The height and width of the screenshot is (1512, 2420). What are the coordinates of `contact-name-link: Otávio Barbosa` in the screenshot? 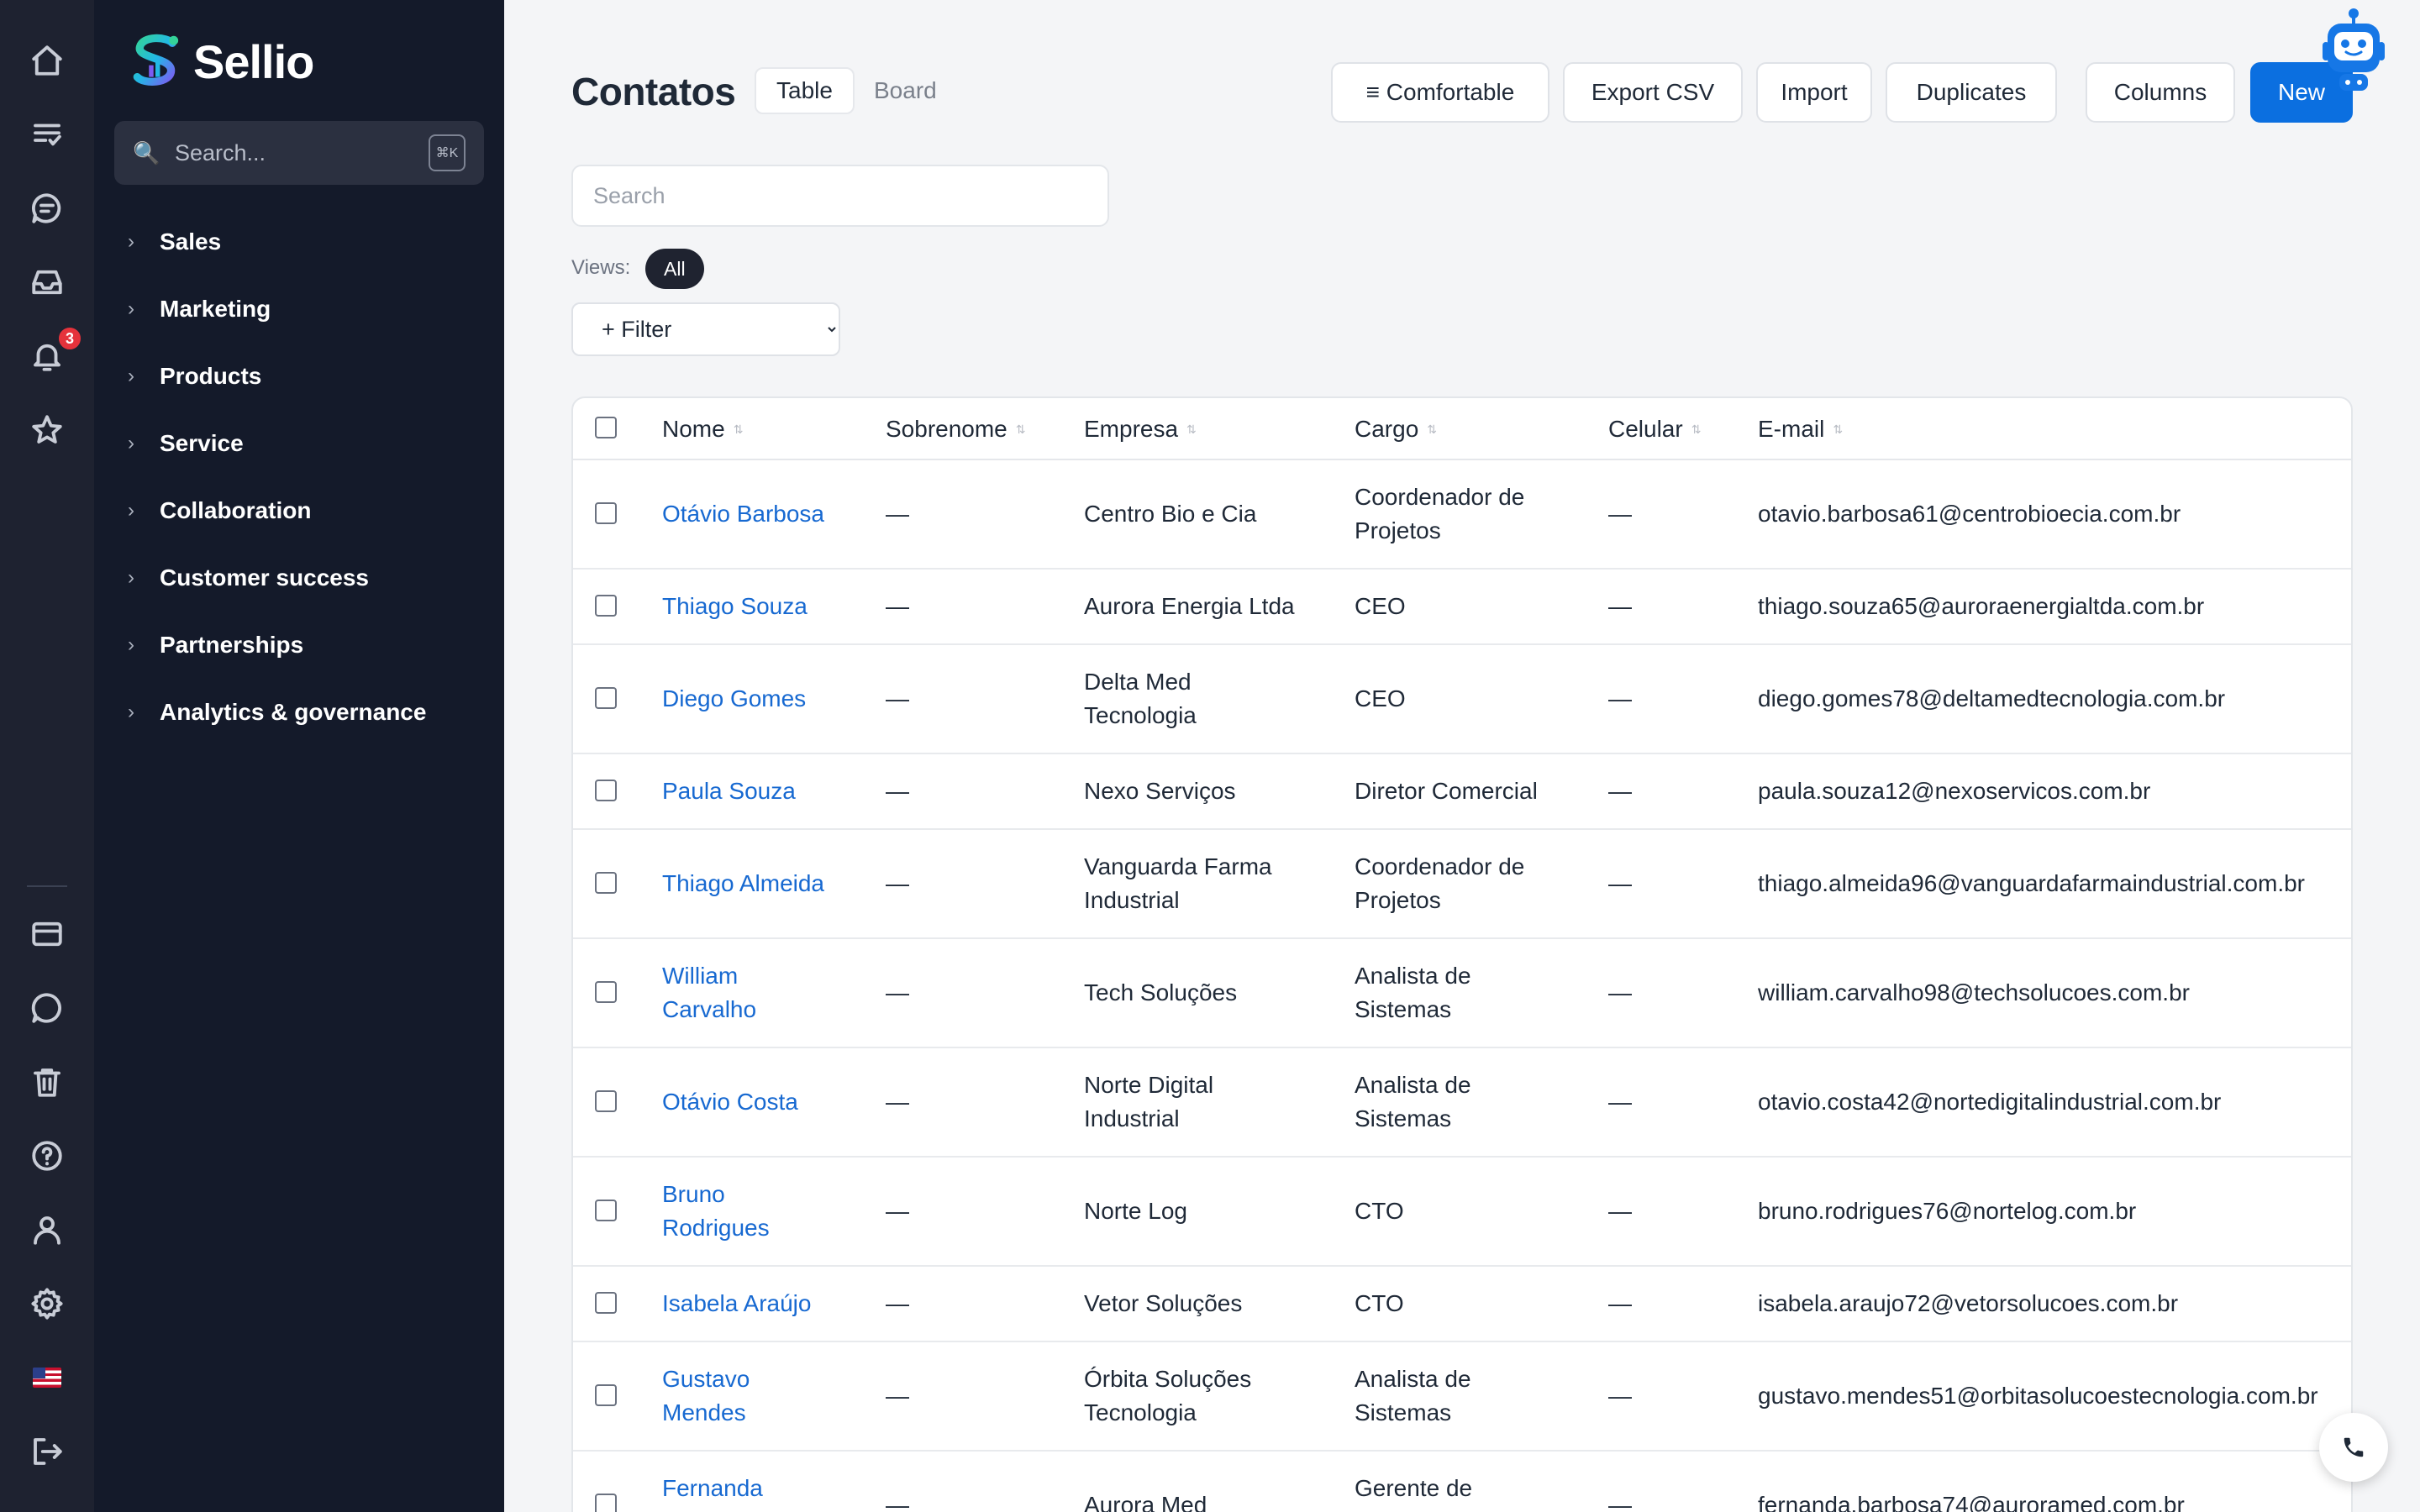 It's located at (763, 514).